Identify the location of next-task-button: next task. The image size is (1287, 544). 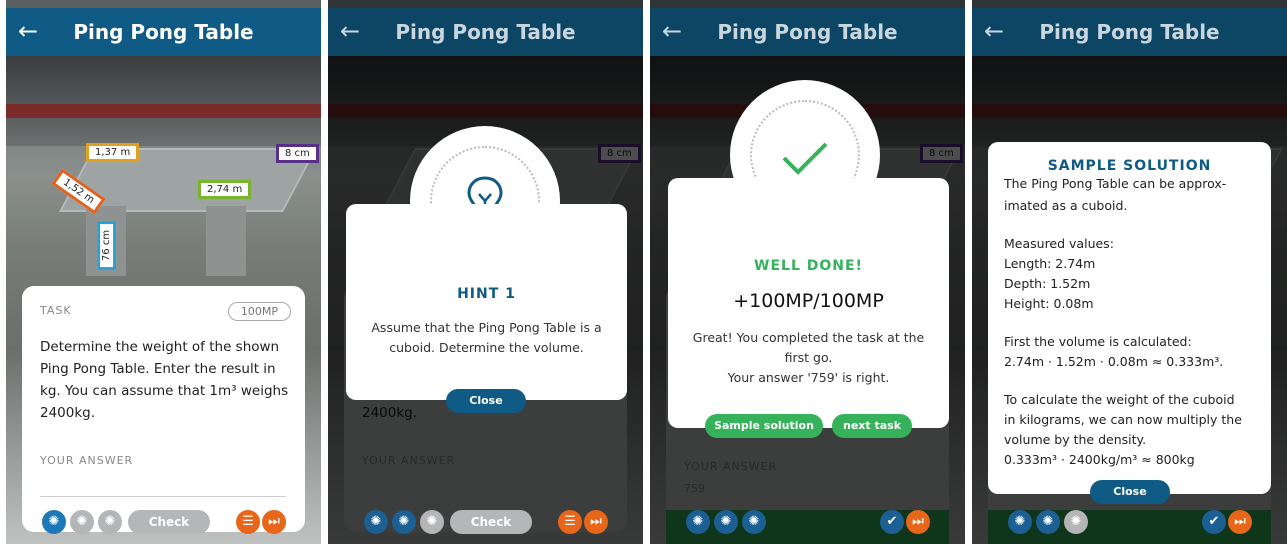
(872, 426).